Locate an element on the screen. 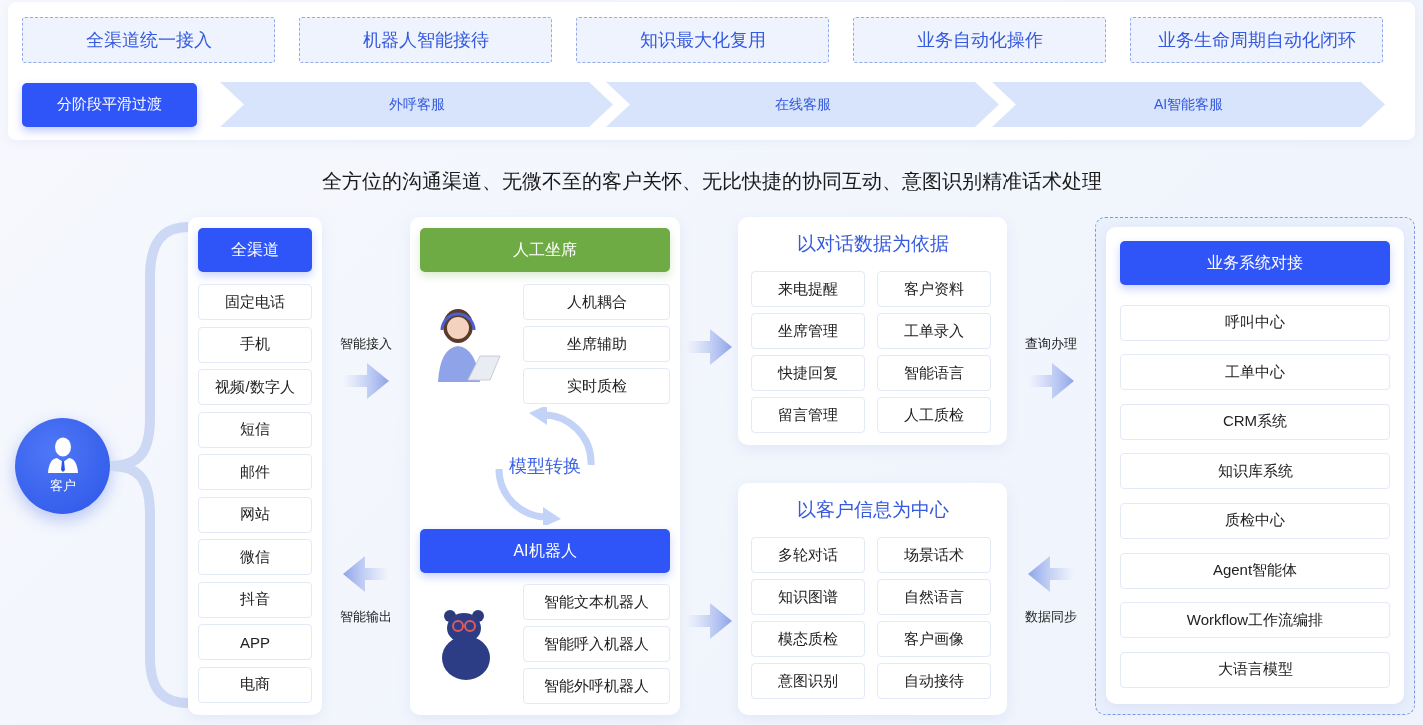 The width and height of the screenshot is (1423, 725). robot-title: AI机器人 is located at coordinates (545, 551).